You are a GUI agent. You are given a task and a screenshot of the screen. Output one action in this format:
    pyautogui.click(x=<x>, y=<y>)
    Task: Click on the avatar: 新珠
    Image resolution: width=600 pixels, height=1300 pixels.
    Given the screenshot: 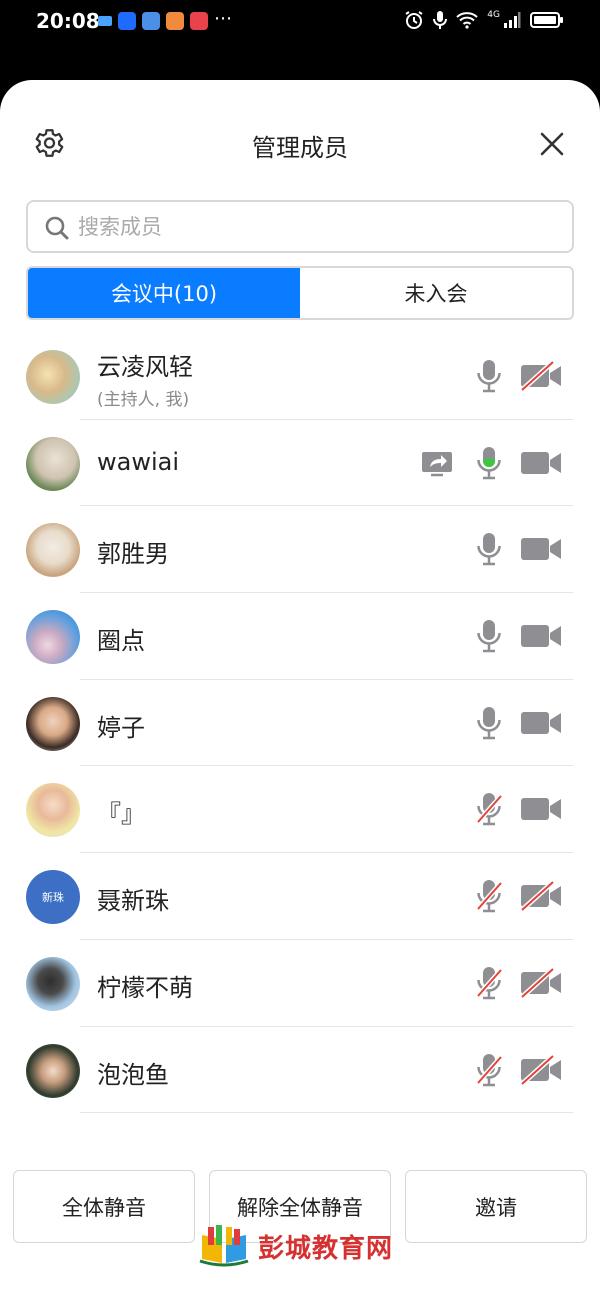 What is the action you would take?
    pyautogui.click(x=53, y=897)
    